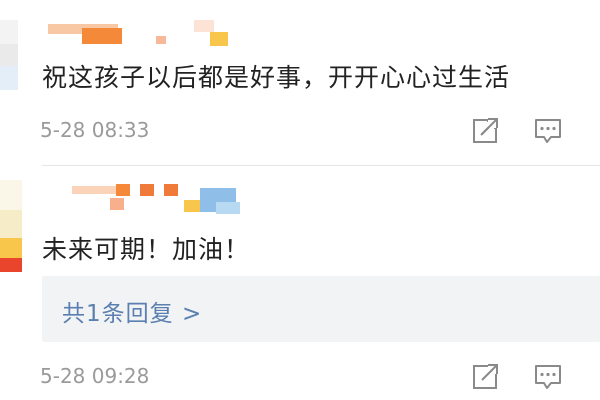  Describe the element at coordinates (95, 376) in the screenshot. I see `timestamp: 5-28 09:28` at that location.